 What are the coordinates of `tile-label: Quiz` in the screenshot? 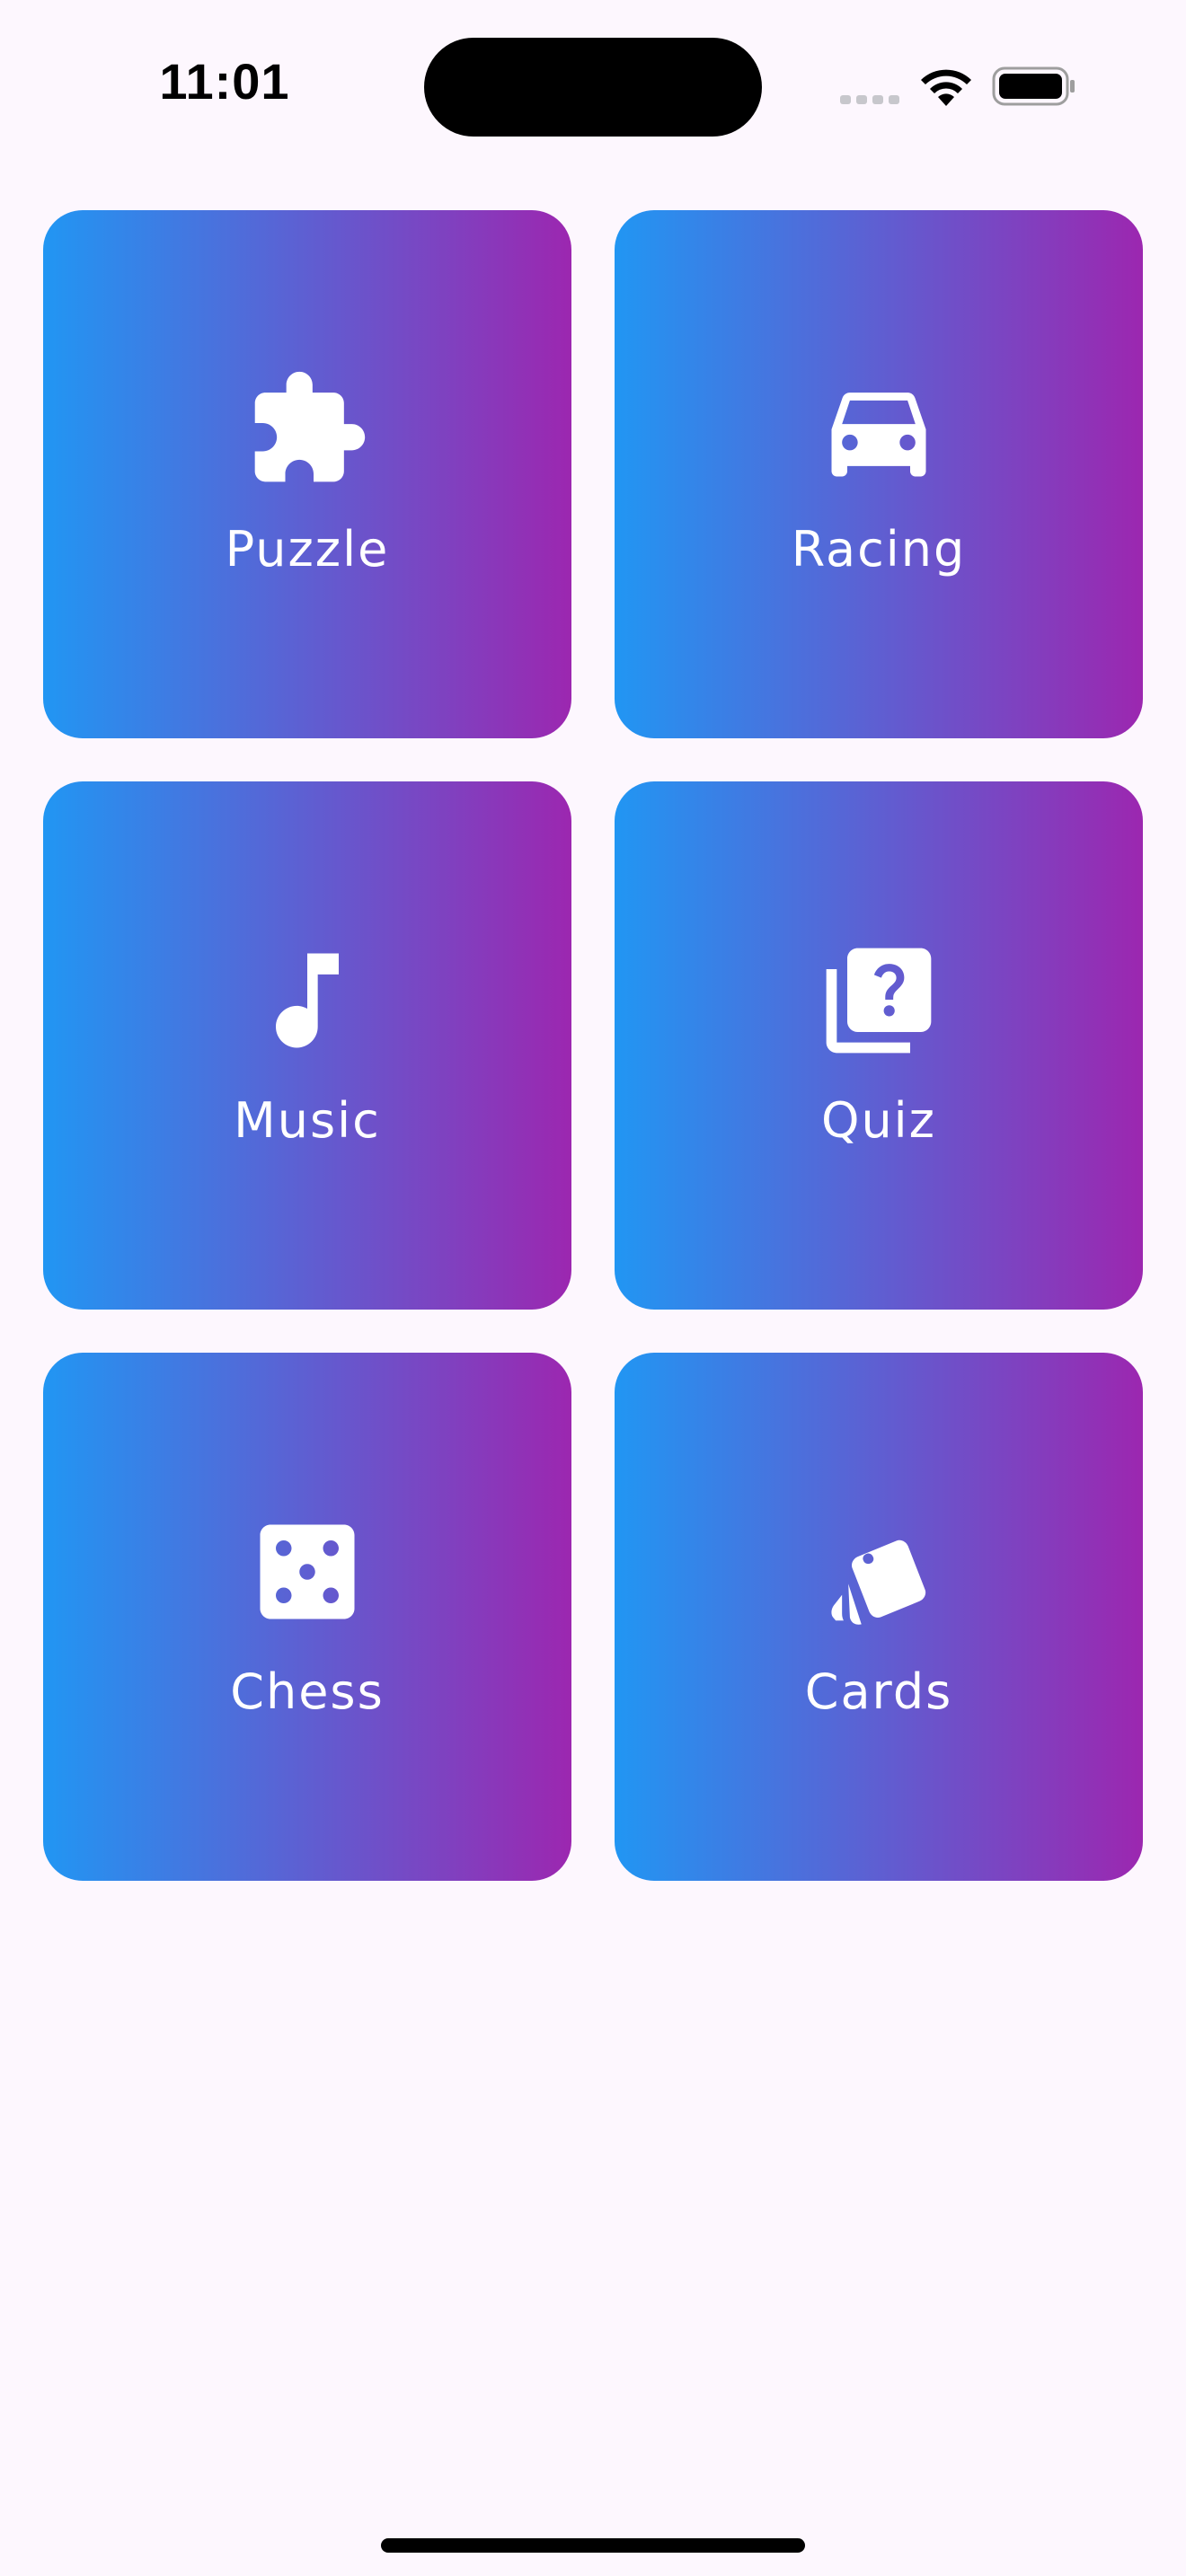 It's located at (878, 1120).